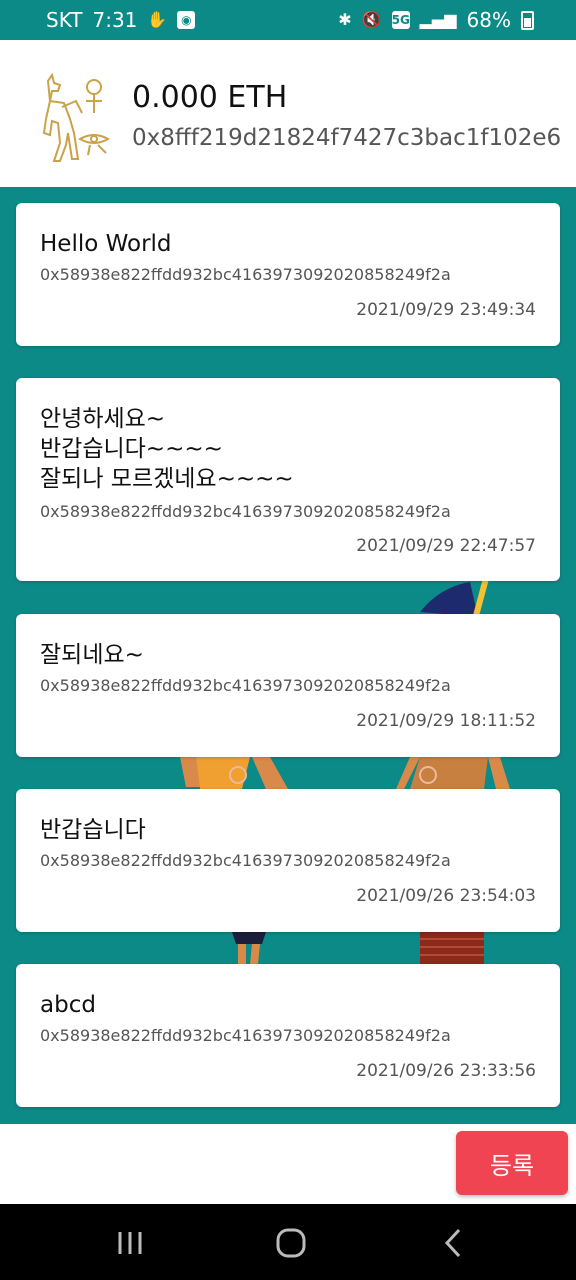 This screenshot has height=1280, width=576. I want to click on system-nav-bar, so click(288, 1242).